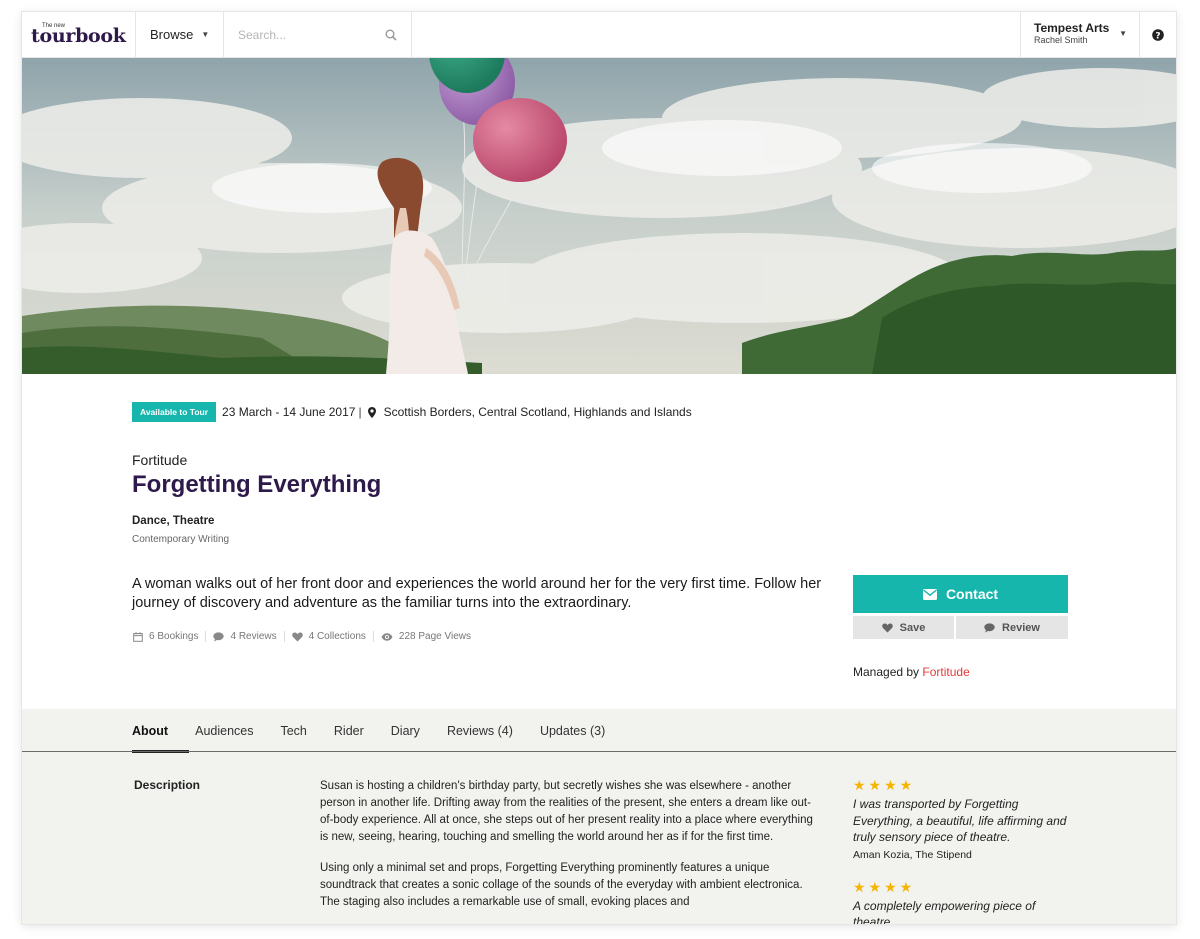 The height and width of the screenshot is (939, 1200). I want to click on search-icon, so click(391, 35).